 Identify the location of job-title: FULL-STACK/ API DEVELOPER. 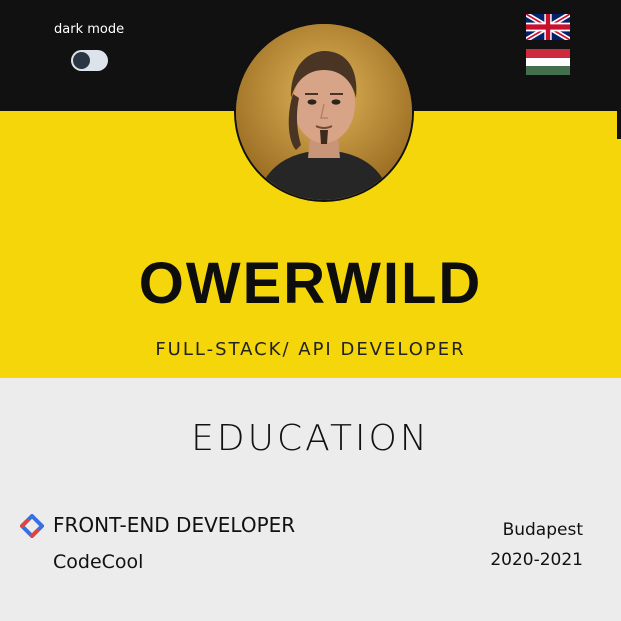
(310, 349).